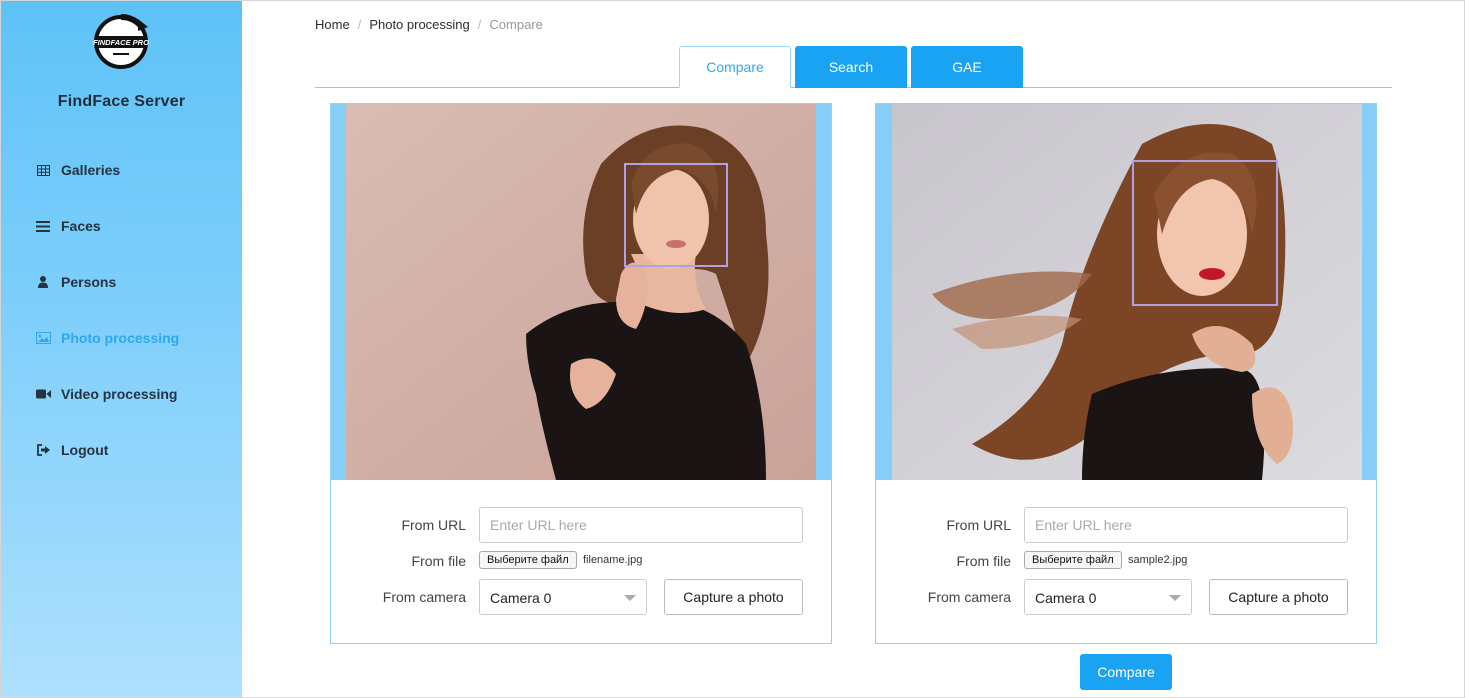 The height and width of the screenshot is (698, 1465). Describe the element at coordinates (419, 24) in the screenshot. I see `breadcrumb-photo-processing: Photo processing` at that location.